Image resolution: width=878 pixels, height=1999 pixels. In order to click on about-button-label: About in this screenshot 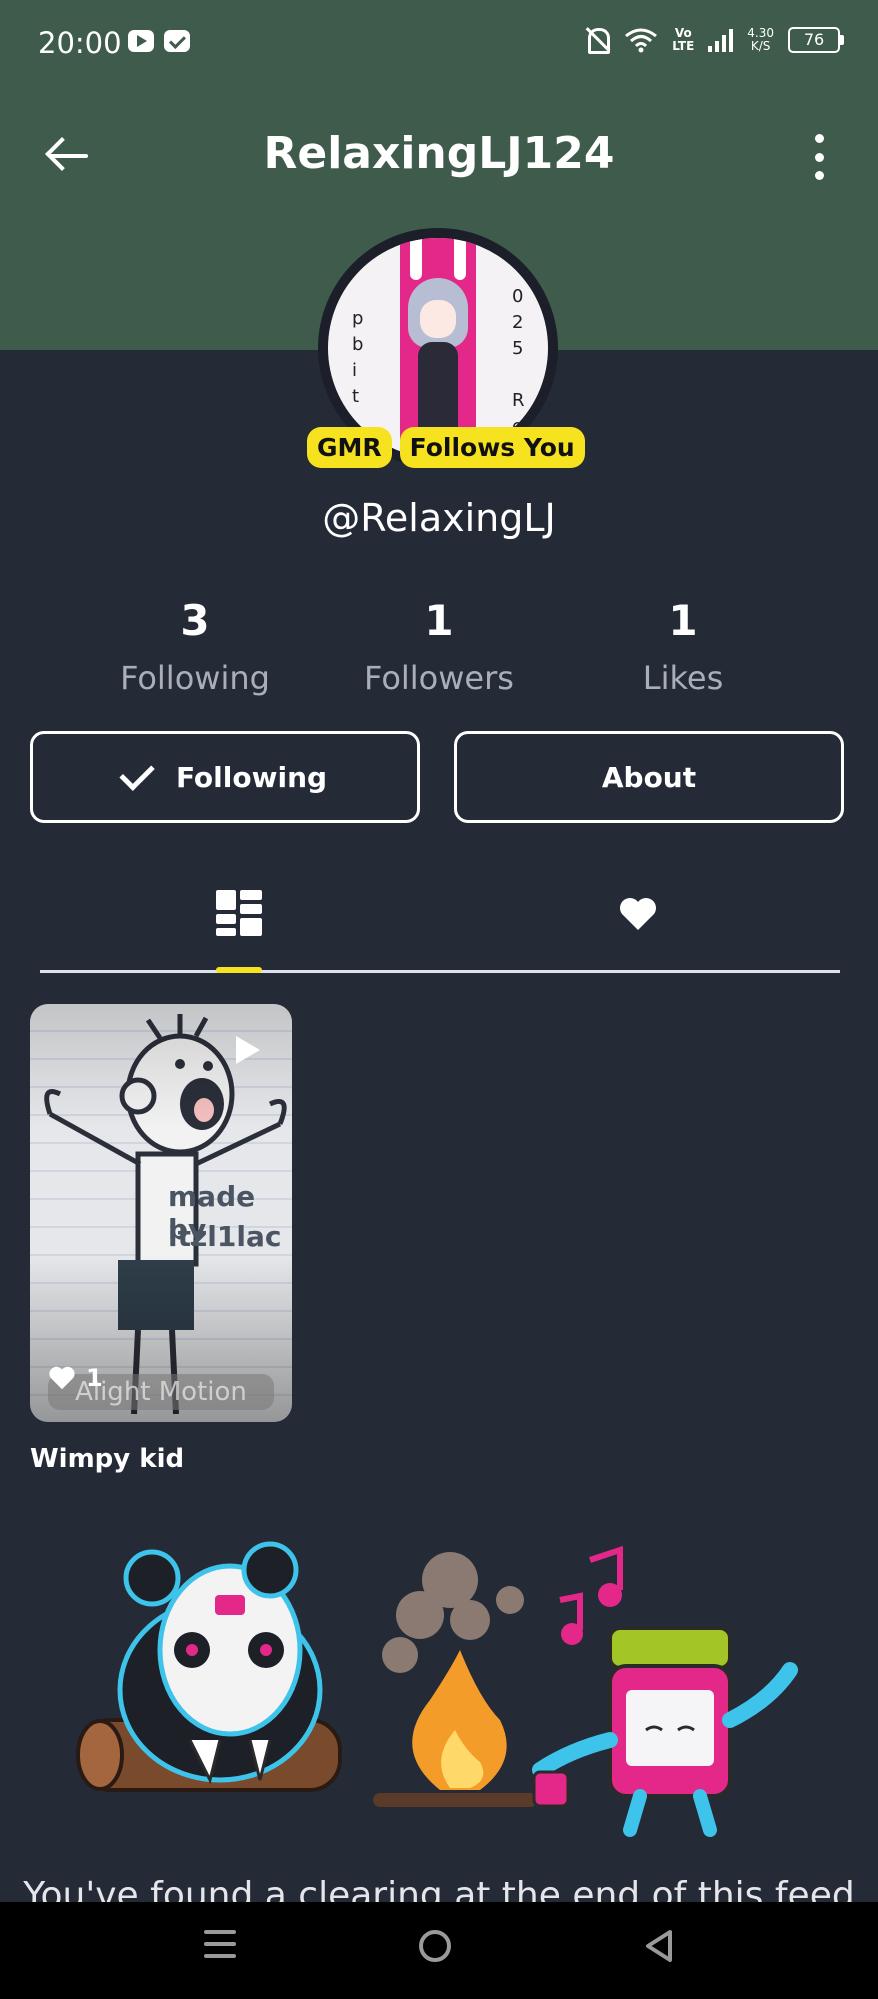, I will do `click(649, 777)`.